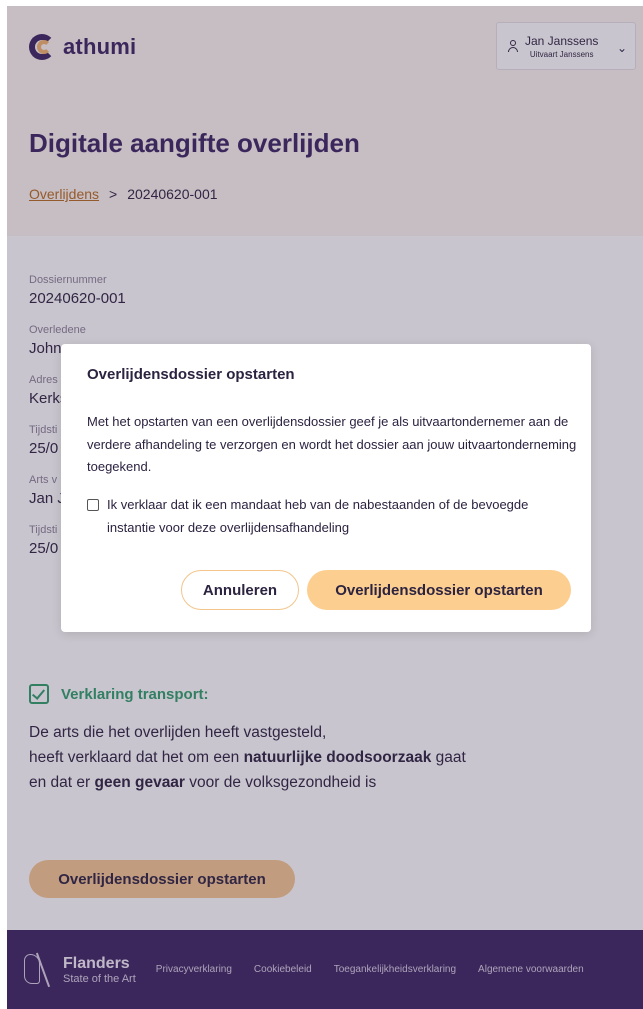 The height and width of the screenshot is (1009, 643). I want to click on mandate-checkbox, so click(93, 505).